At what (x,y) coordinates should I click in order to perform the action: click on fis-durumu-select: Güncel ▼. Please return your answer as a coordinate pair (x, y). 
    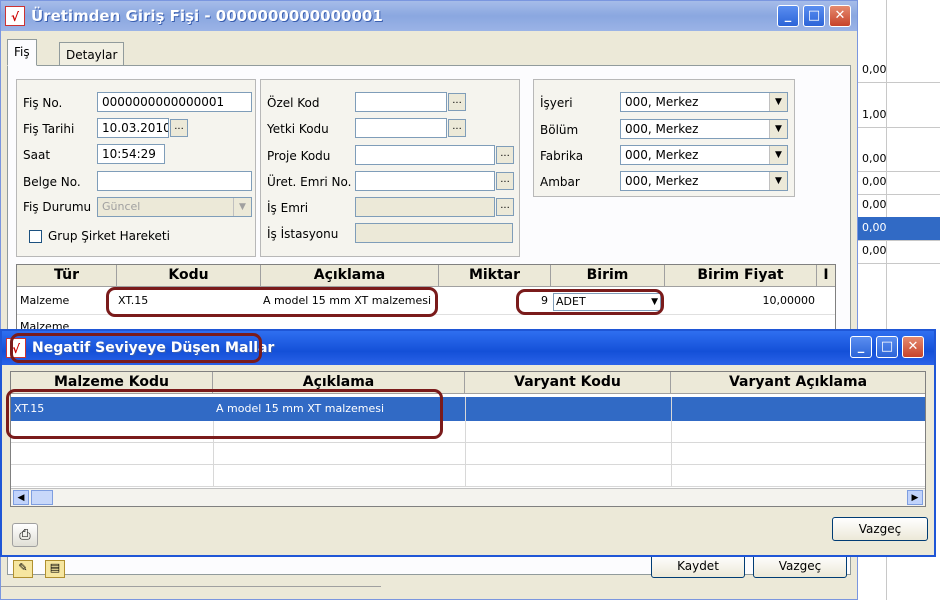
    Looking at the image, I should click on (174, 207).